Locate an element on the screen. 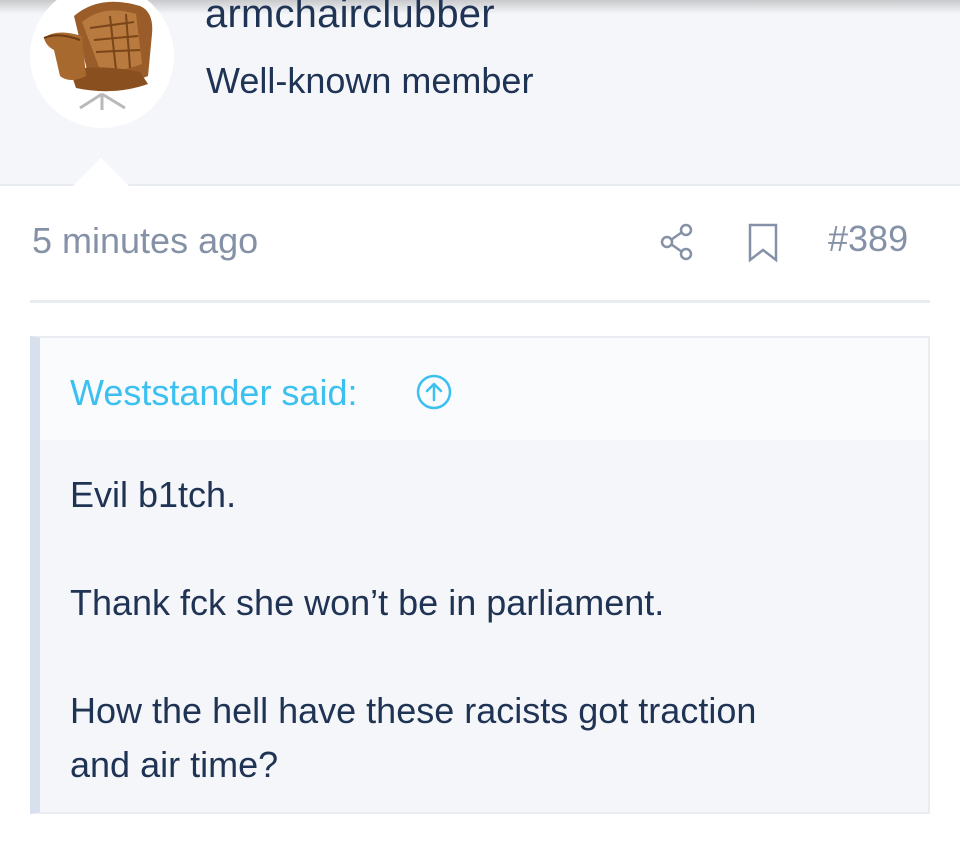 The height and width of the screenshot is (847, 960). post-date: 5 minutes ago is located at coordinates (145, 241).